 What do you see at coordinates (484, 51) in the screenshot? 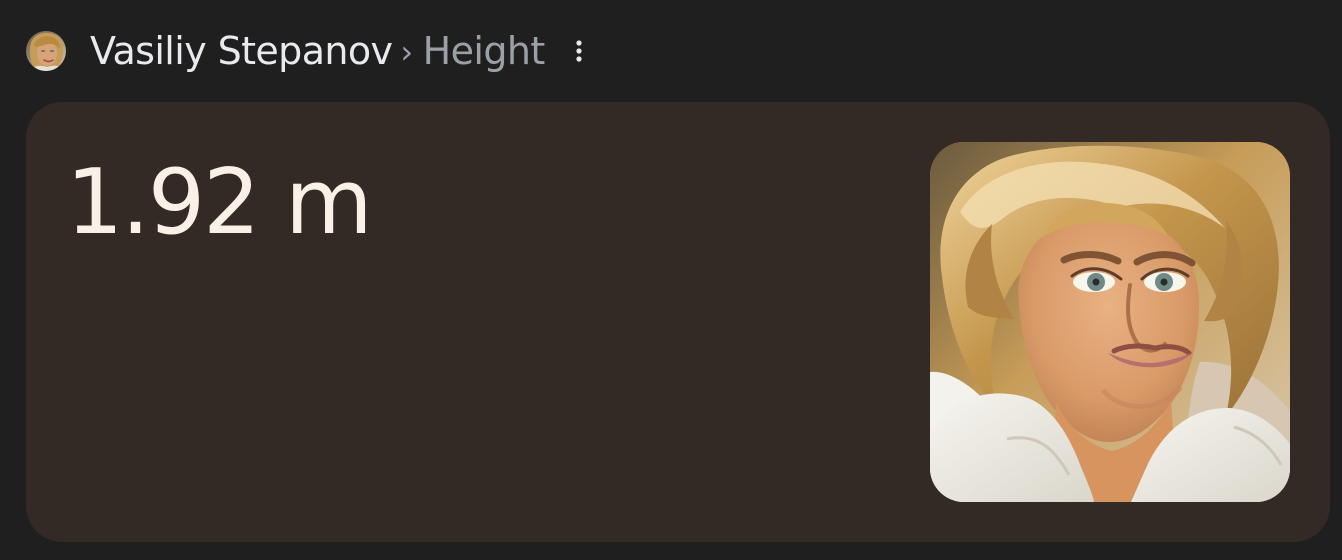
I see `attribute-name: Height` at bounding box center [484, 51].